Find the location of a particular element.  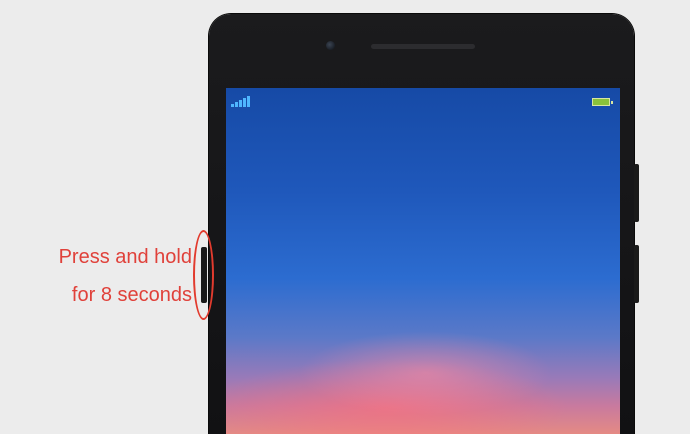

front-camera-icon is located at coordinates (330, 45).